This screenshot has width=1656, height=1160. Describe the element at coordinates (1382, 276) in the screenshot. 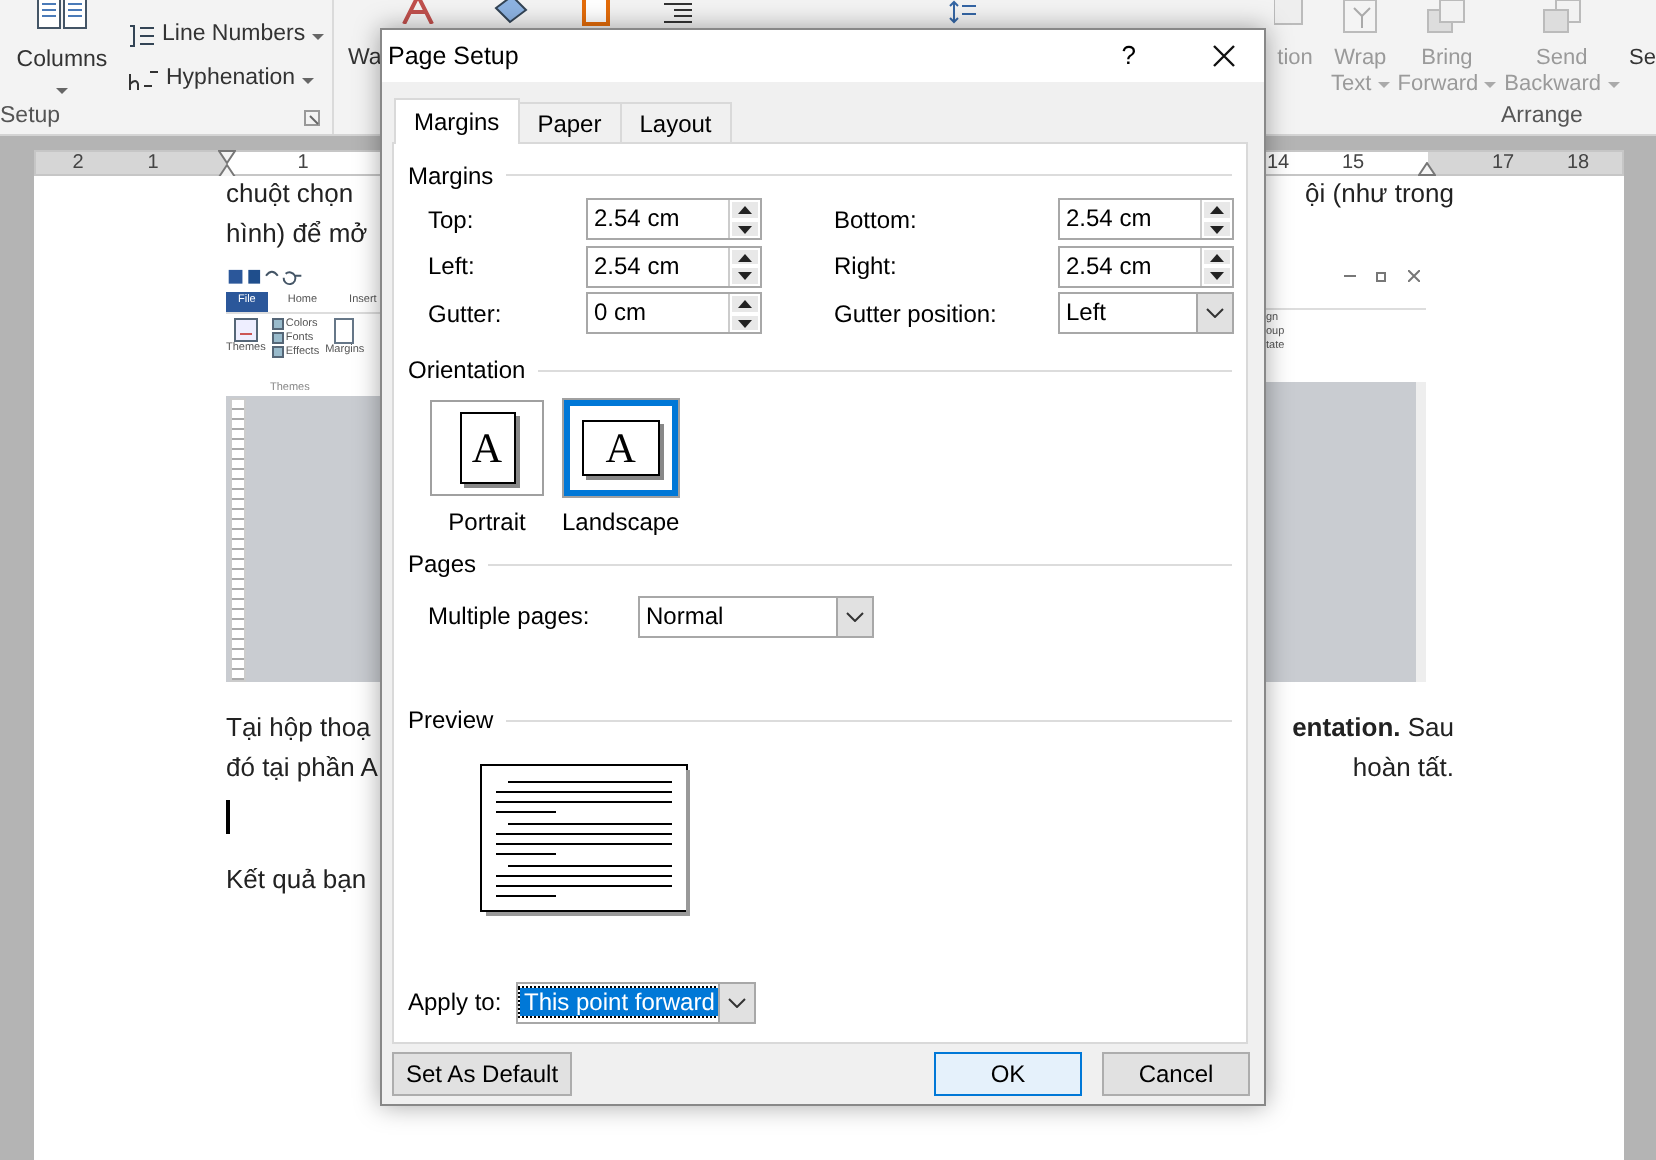

I see `restore-icon` at that location.